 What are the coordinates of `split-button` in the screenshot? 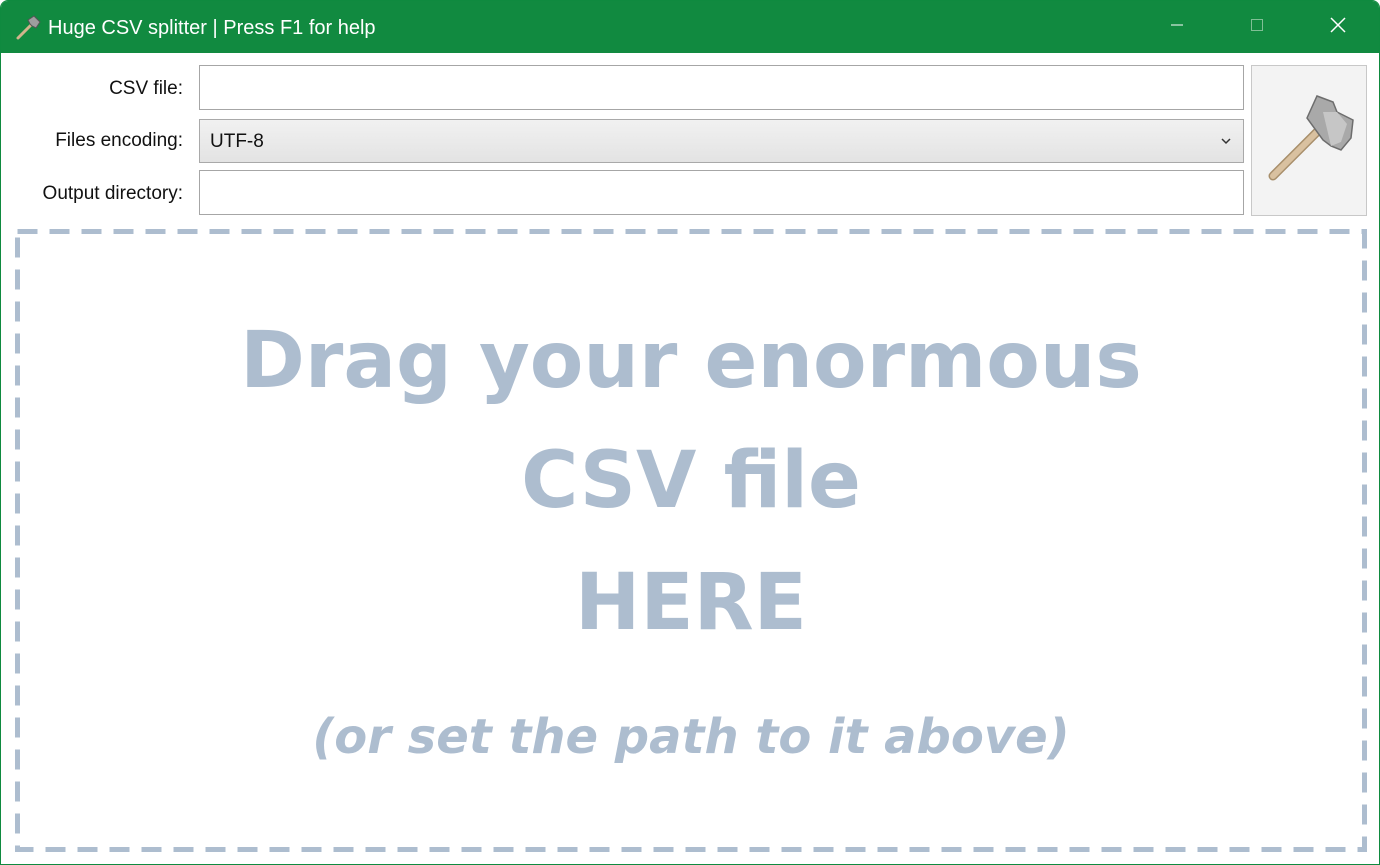 It's located at (1309, 140).